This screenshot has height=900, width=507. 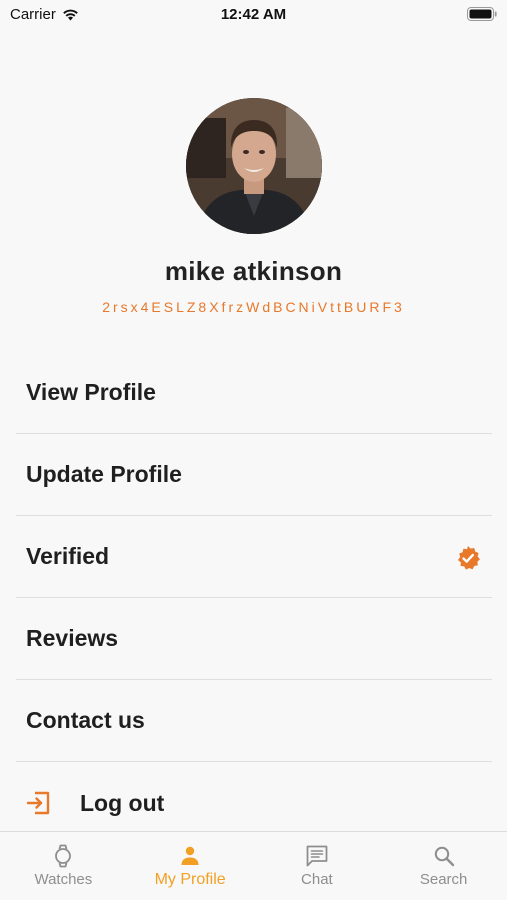 I want to click on tab-label: Search, so click(x=443, y=879).